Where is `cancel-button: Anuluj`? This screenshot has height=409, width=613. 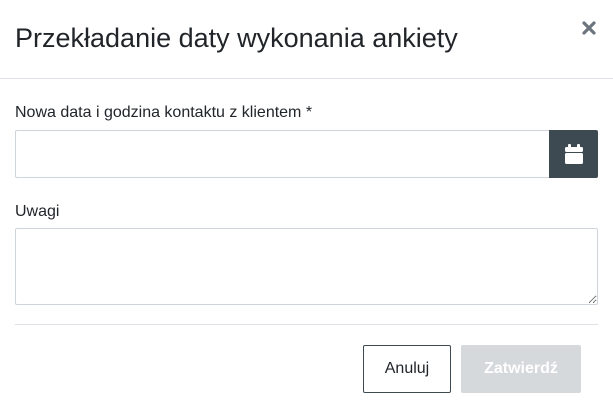 cancel-button: Anuluj is located at coordinates (407, 369).